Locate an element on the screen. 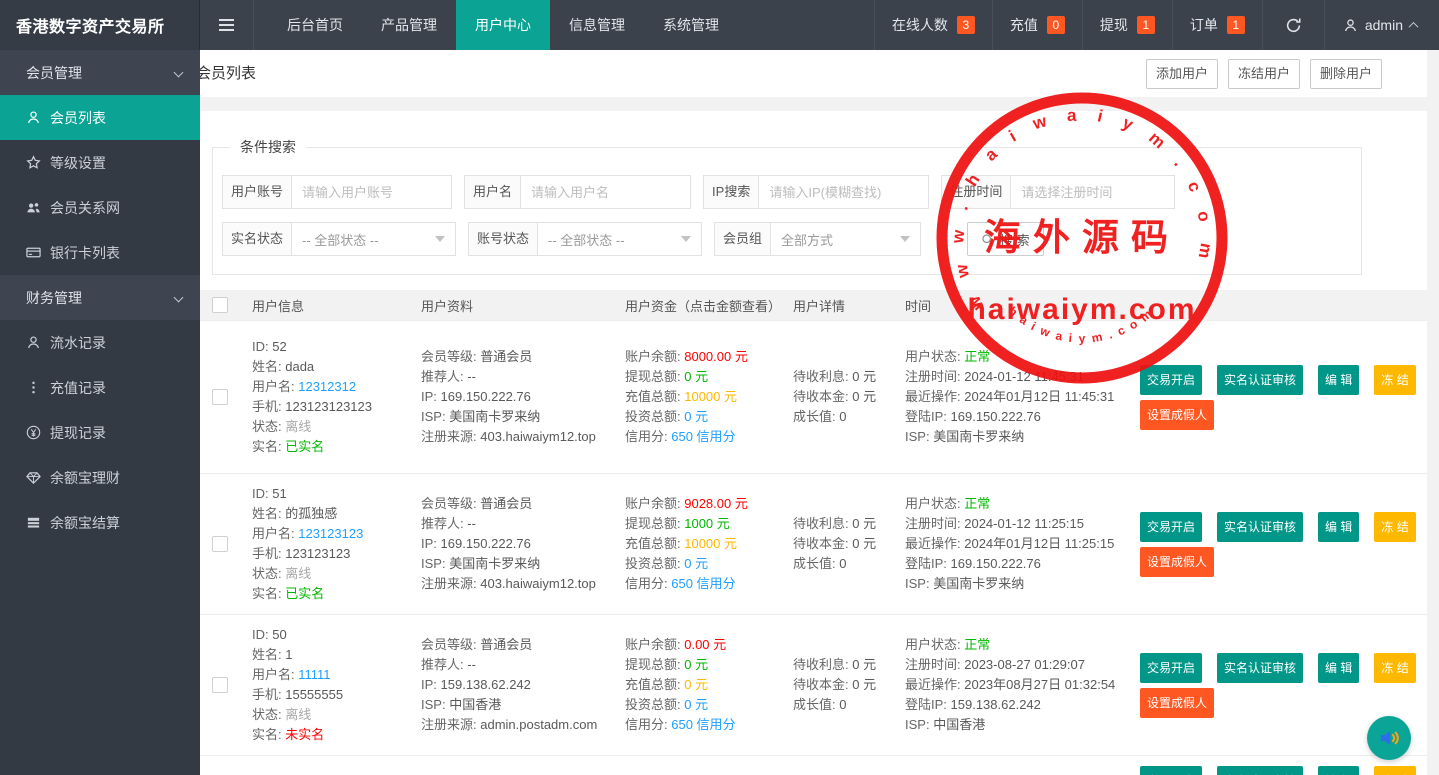 This screenshot has height=775, width=1439. nav-item-3: 用户中心 is located at coordinates (503, 25).